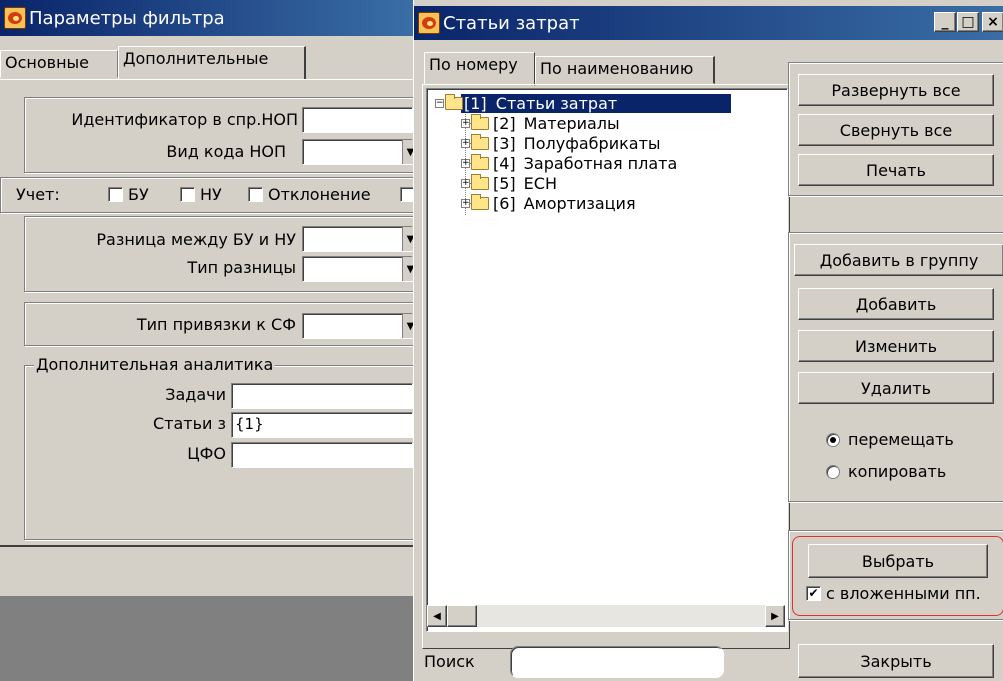 The image size is (1003, 681). What do you see at coordinates (945, 22) in the screenshot?
I see `minimize-button: _` at bounding box center [945, 22].